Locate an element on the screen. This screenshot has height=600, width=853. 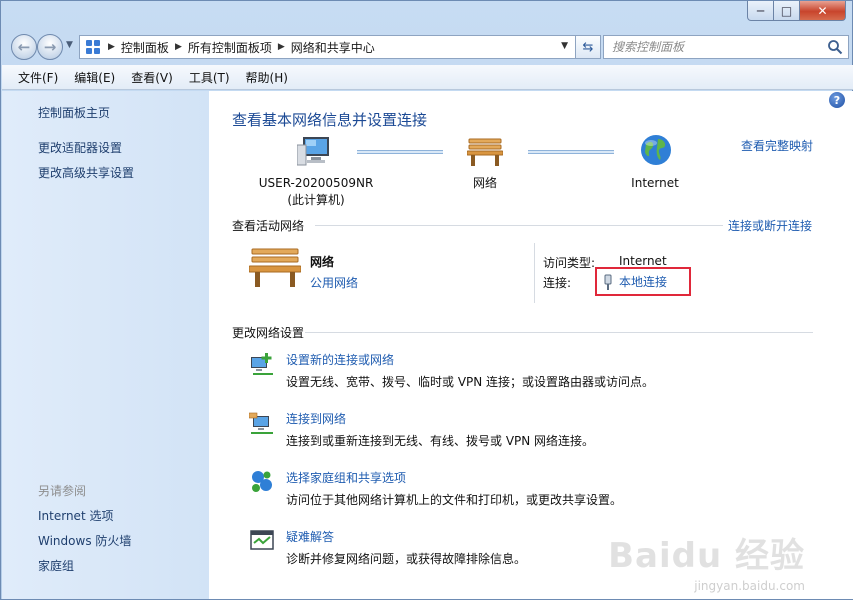
see-also-heading: 另请参阅 is located at coordinates (62, 491).